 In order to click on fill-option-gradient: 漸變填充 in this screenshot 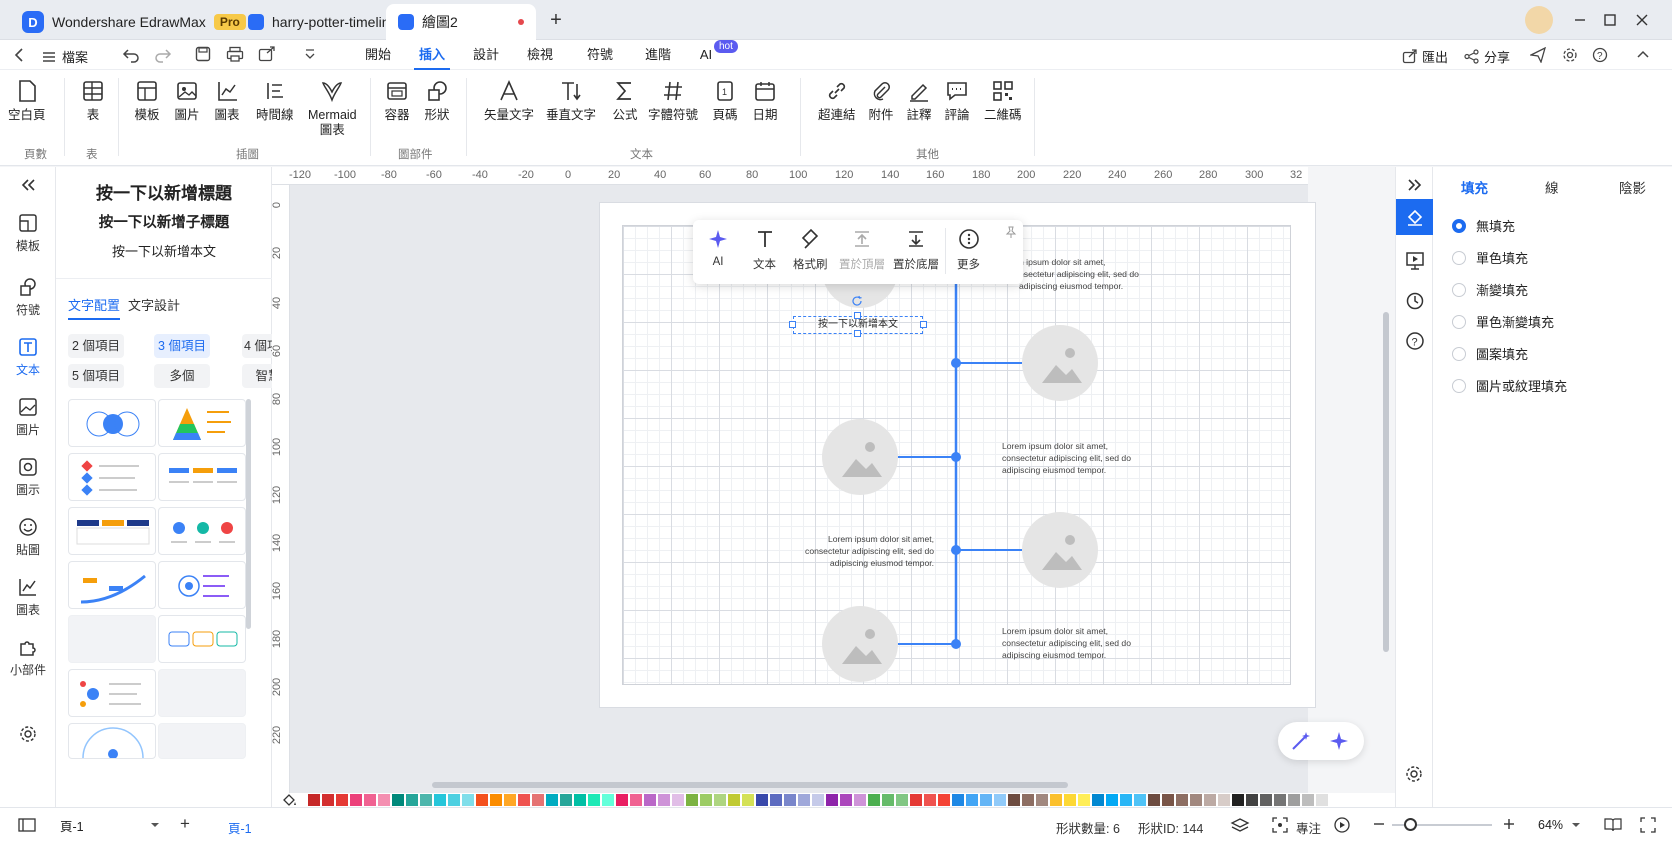, I will do `click(1490, 289)`.